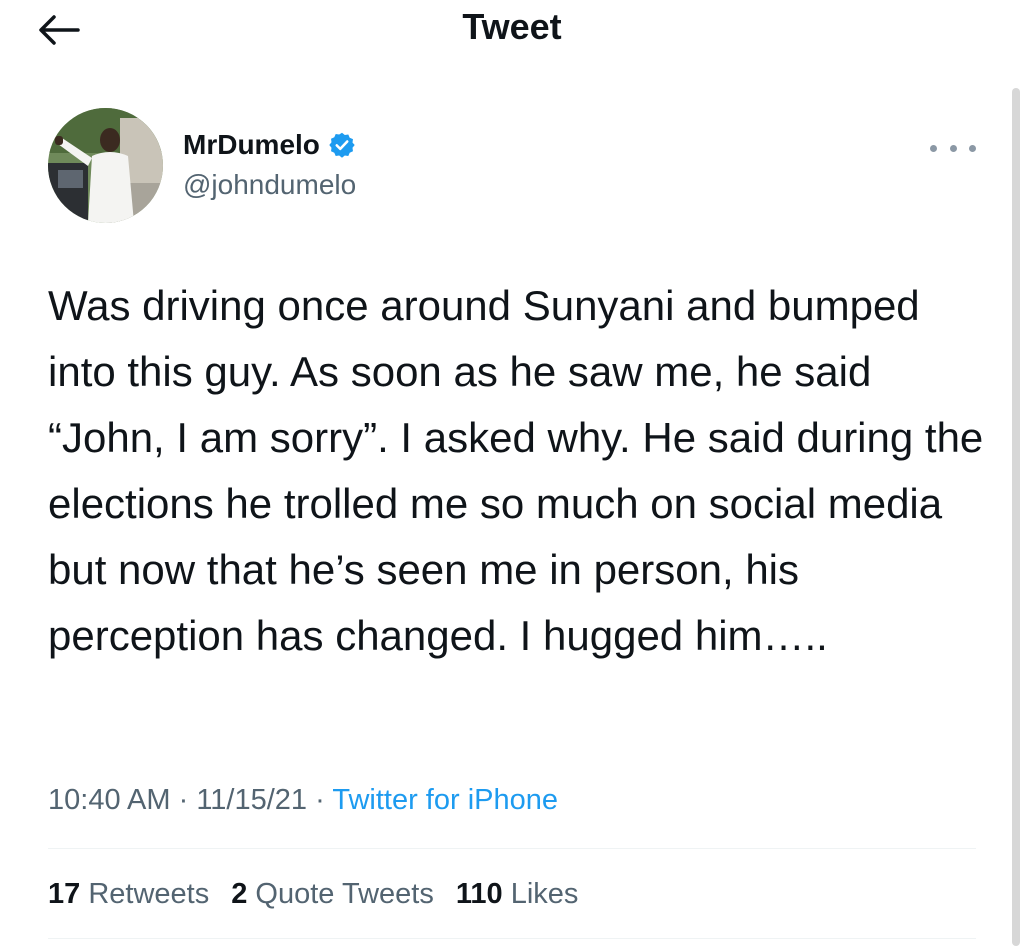 The width and height of the screenshot is (1024, 946). I want to click on top-bar: Tweet, so click(512, 30).